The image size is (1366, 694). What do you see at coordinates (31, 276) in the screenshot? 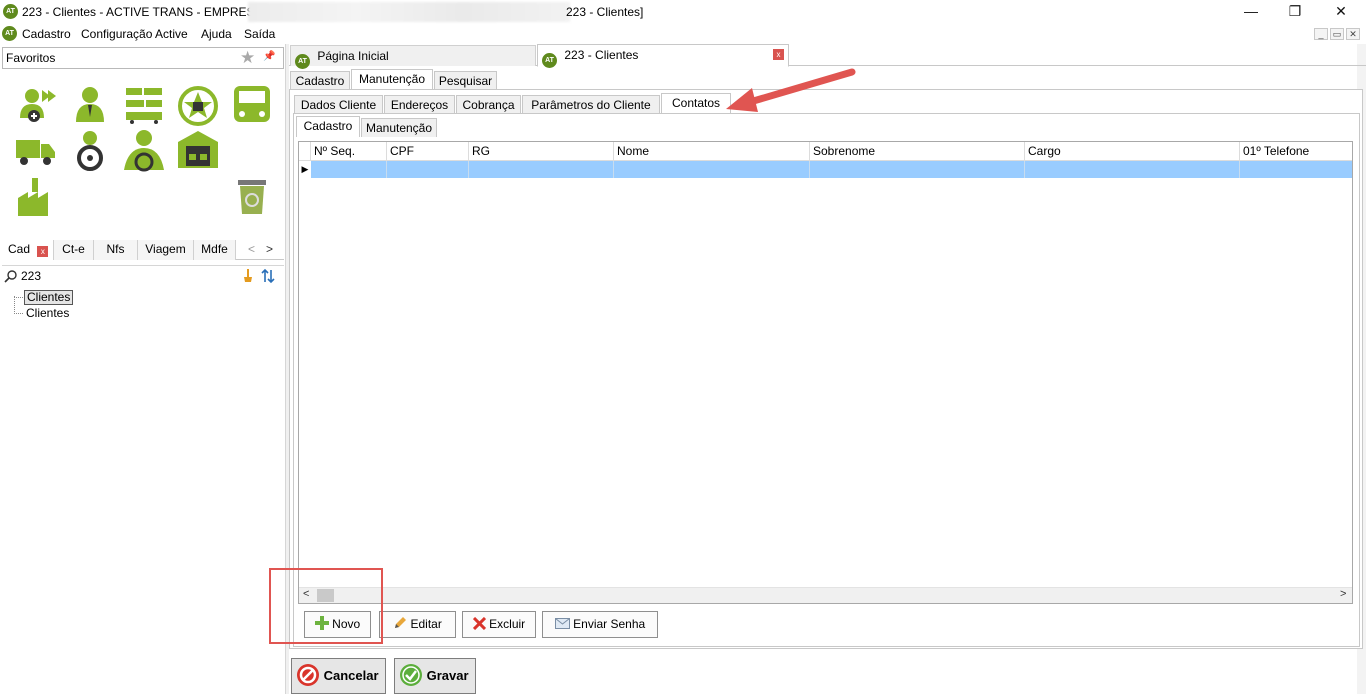
I see `search-input: 223` at bounding box center [31, 276].